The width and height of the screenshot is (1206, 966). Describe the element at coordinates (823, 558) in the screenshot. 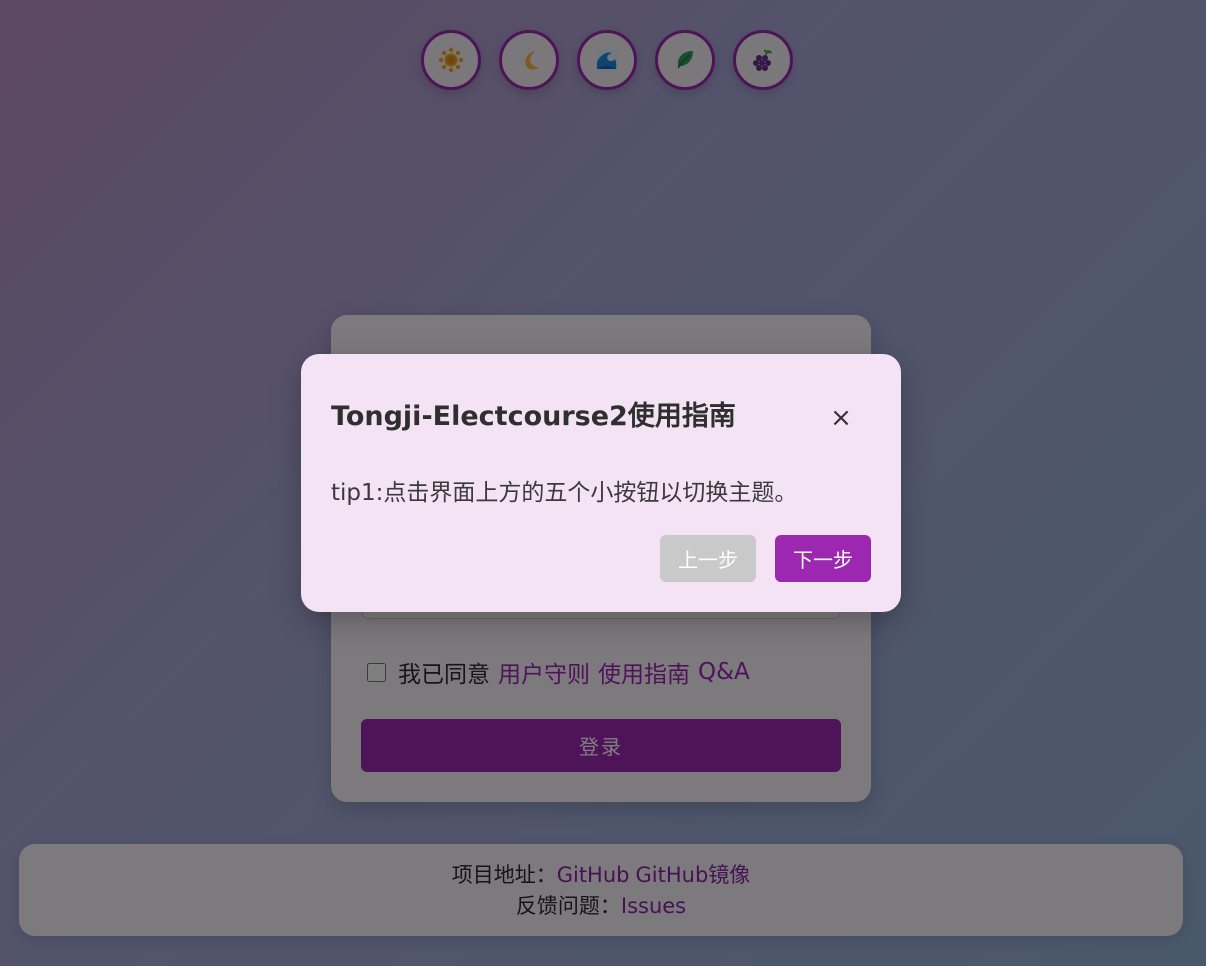

I see `next-step-button: 下一步` at that location.